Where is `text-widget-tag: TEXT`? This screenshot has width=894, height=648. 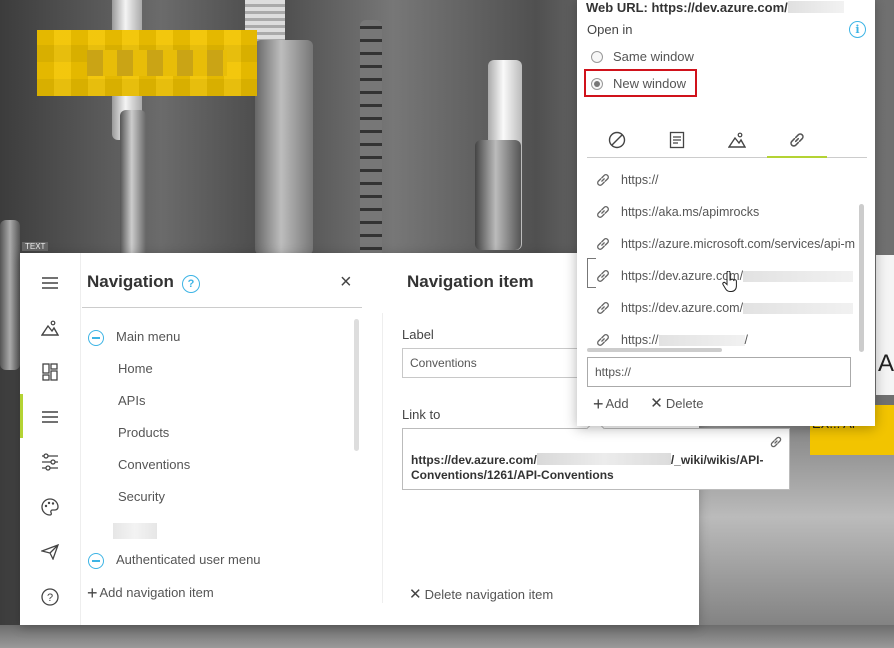 text-widget-tag: TEXT is located at coordinates (35, 246).